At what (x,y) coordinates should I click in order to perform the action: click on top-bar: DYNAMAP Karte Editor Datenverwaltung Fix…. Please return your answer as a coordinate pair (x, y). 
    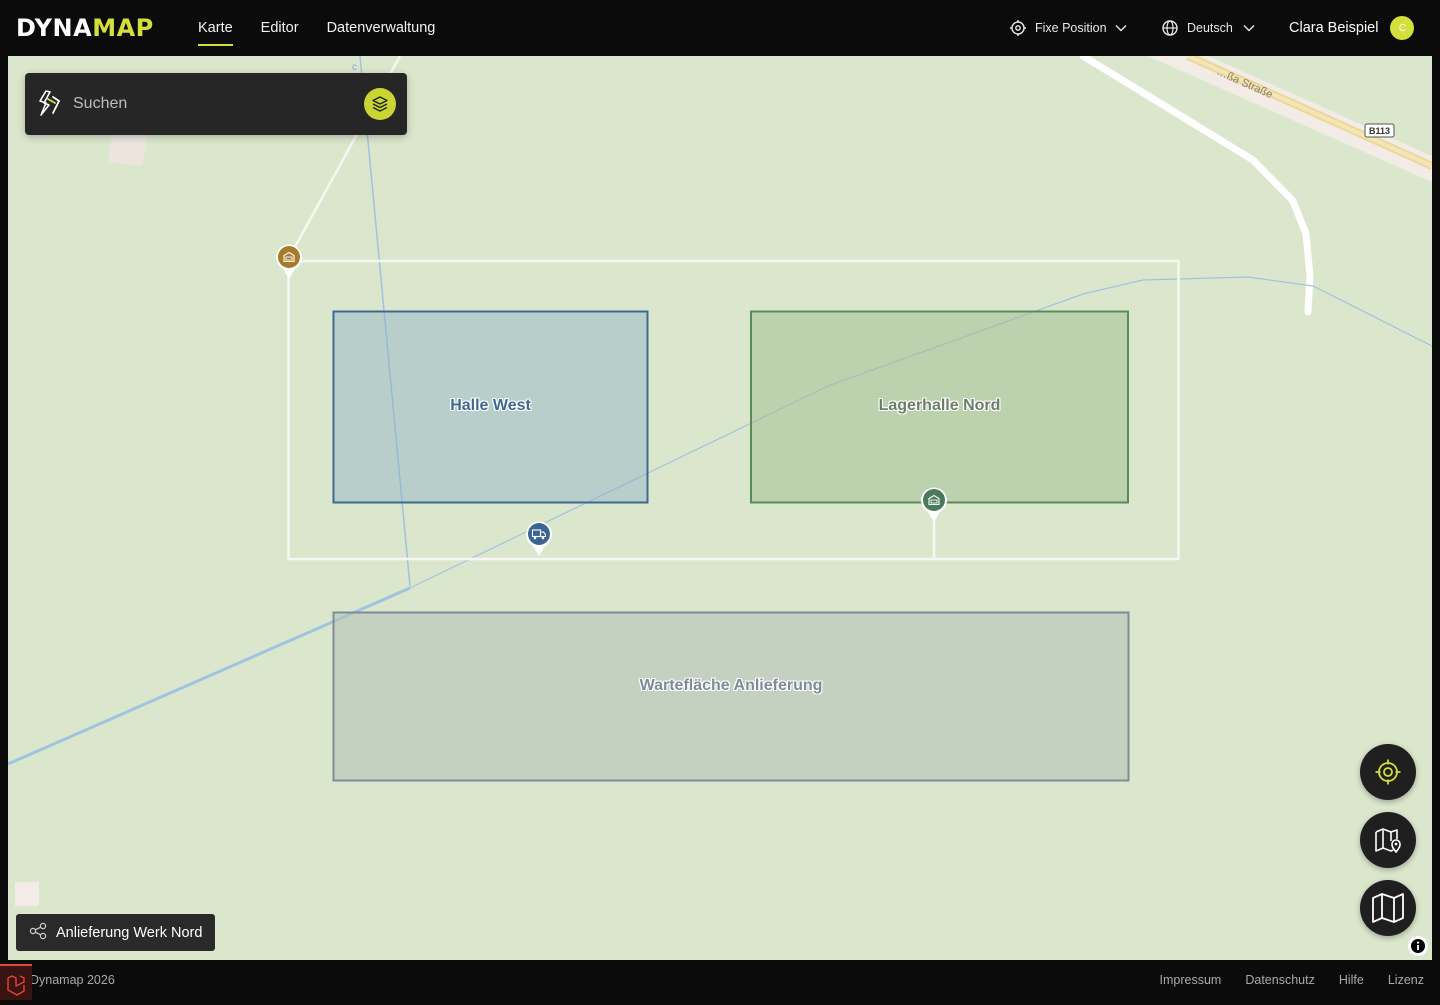
    Looking at the image, I should click on (720, 28).